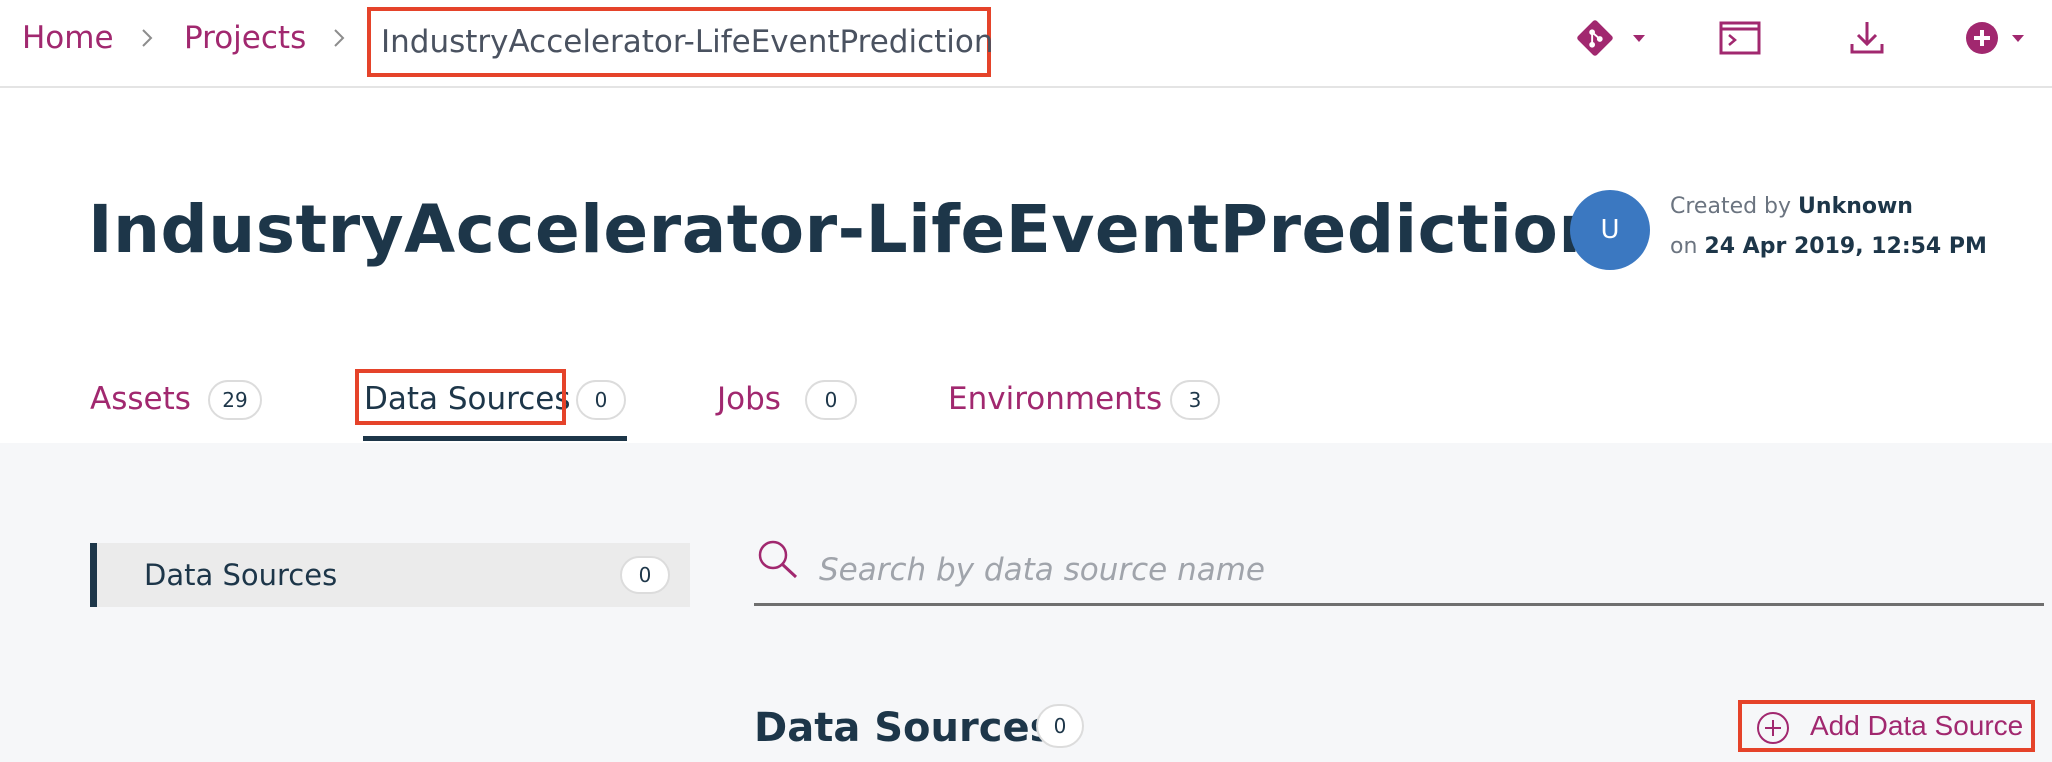  I want to click on sidebar-item-data-sources: Data Sources 0, so click(390, 575).